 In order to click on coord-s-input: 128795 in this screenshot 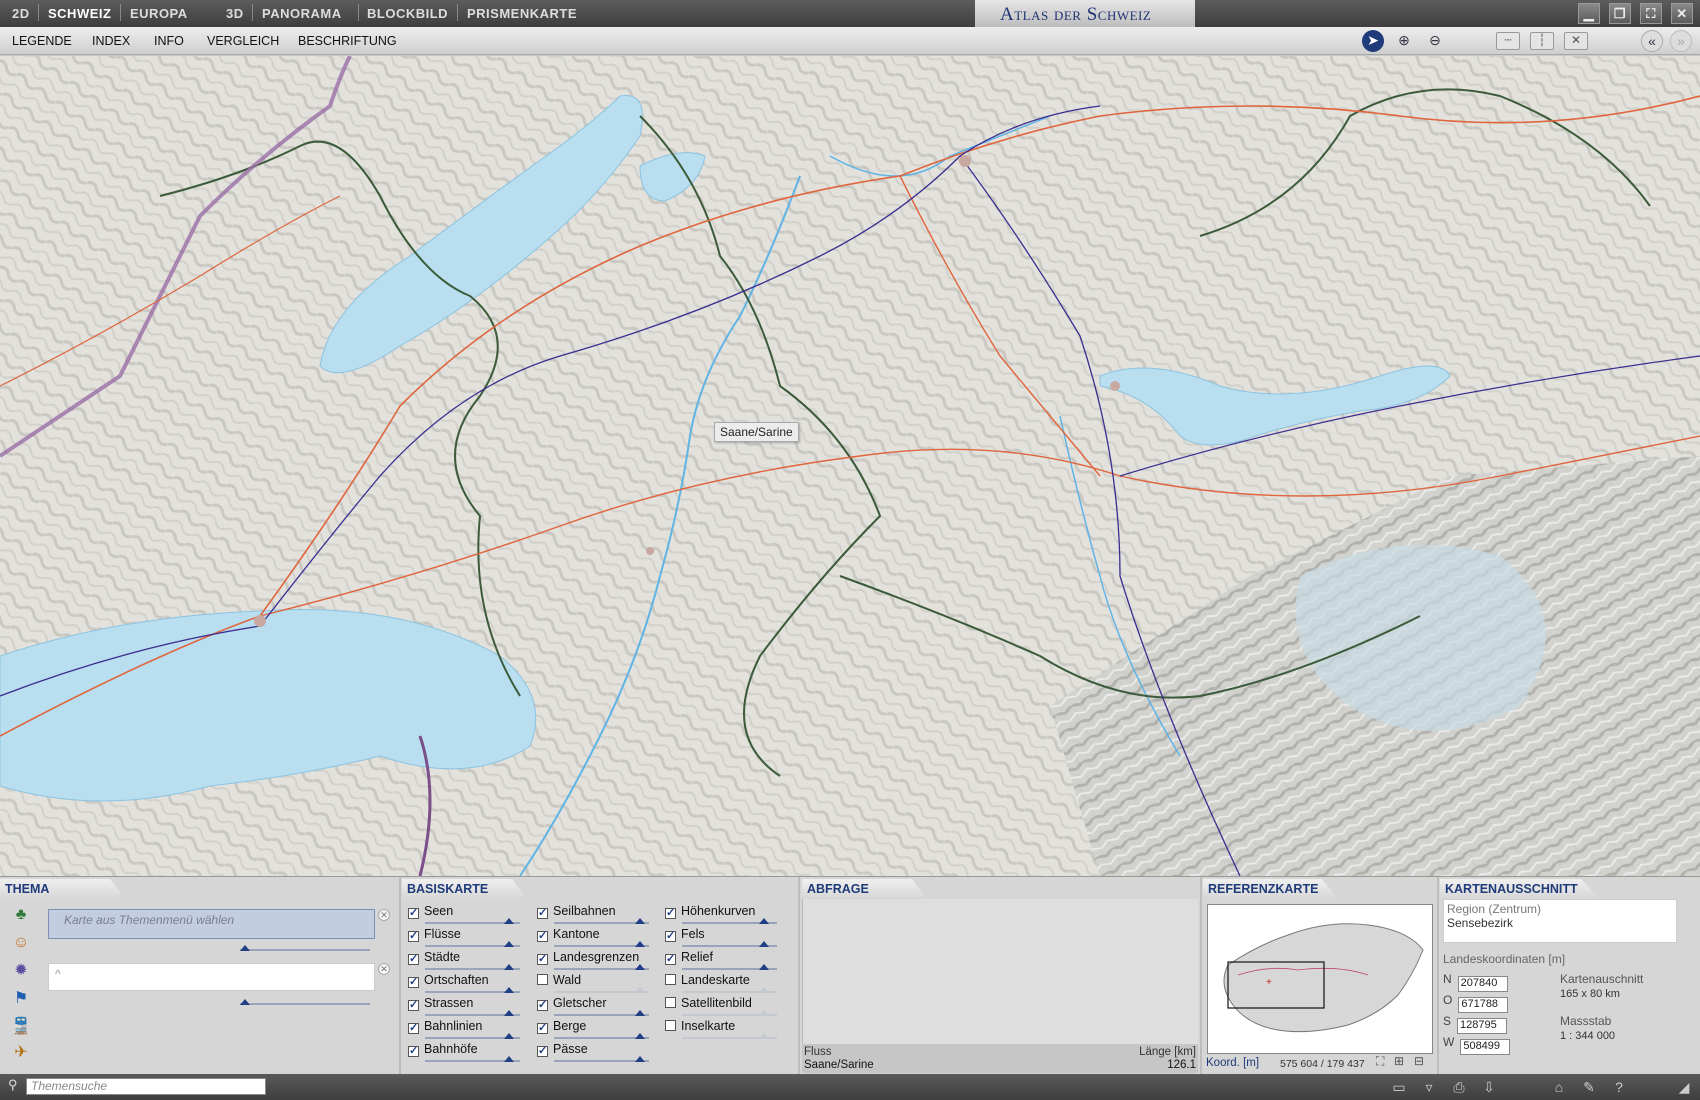, I will do `click(1482, 1026)`.